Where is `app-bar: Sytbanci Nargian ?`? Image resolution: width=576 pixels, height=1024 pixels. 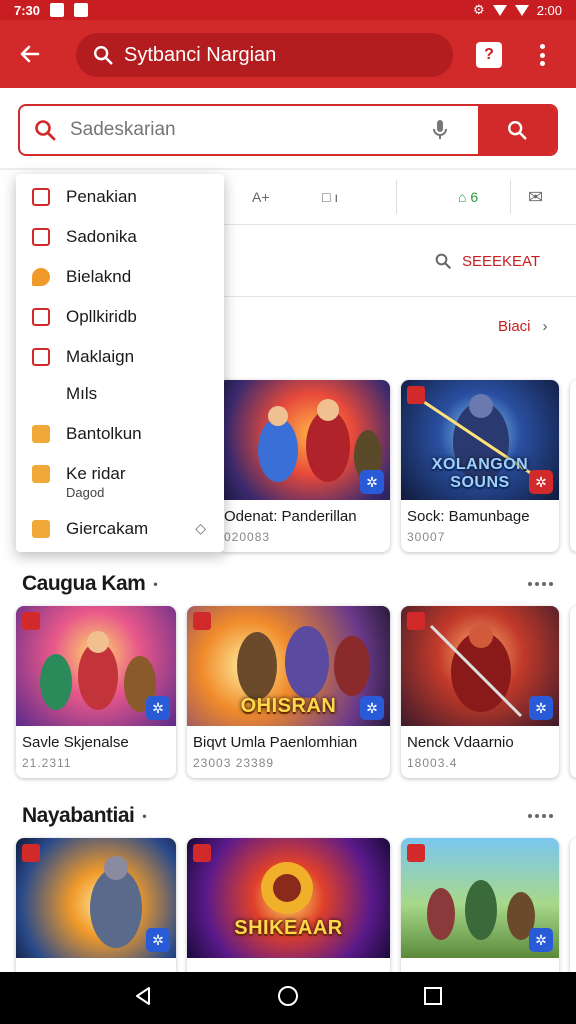 app-bar: Sytbanci Nargian ? is located at coordinates (288, 54).